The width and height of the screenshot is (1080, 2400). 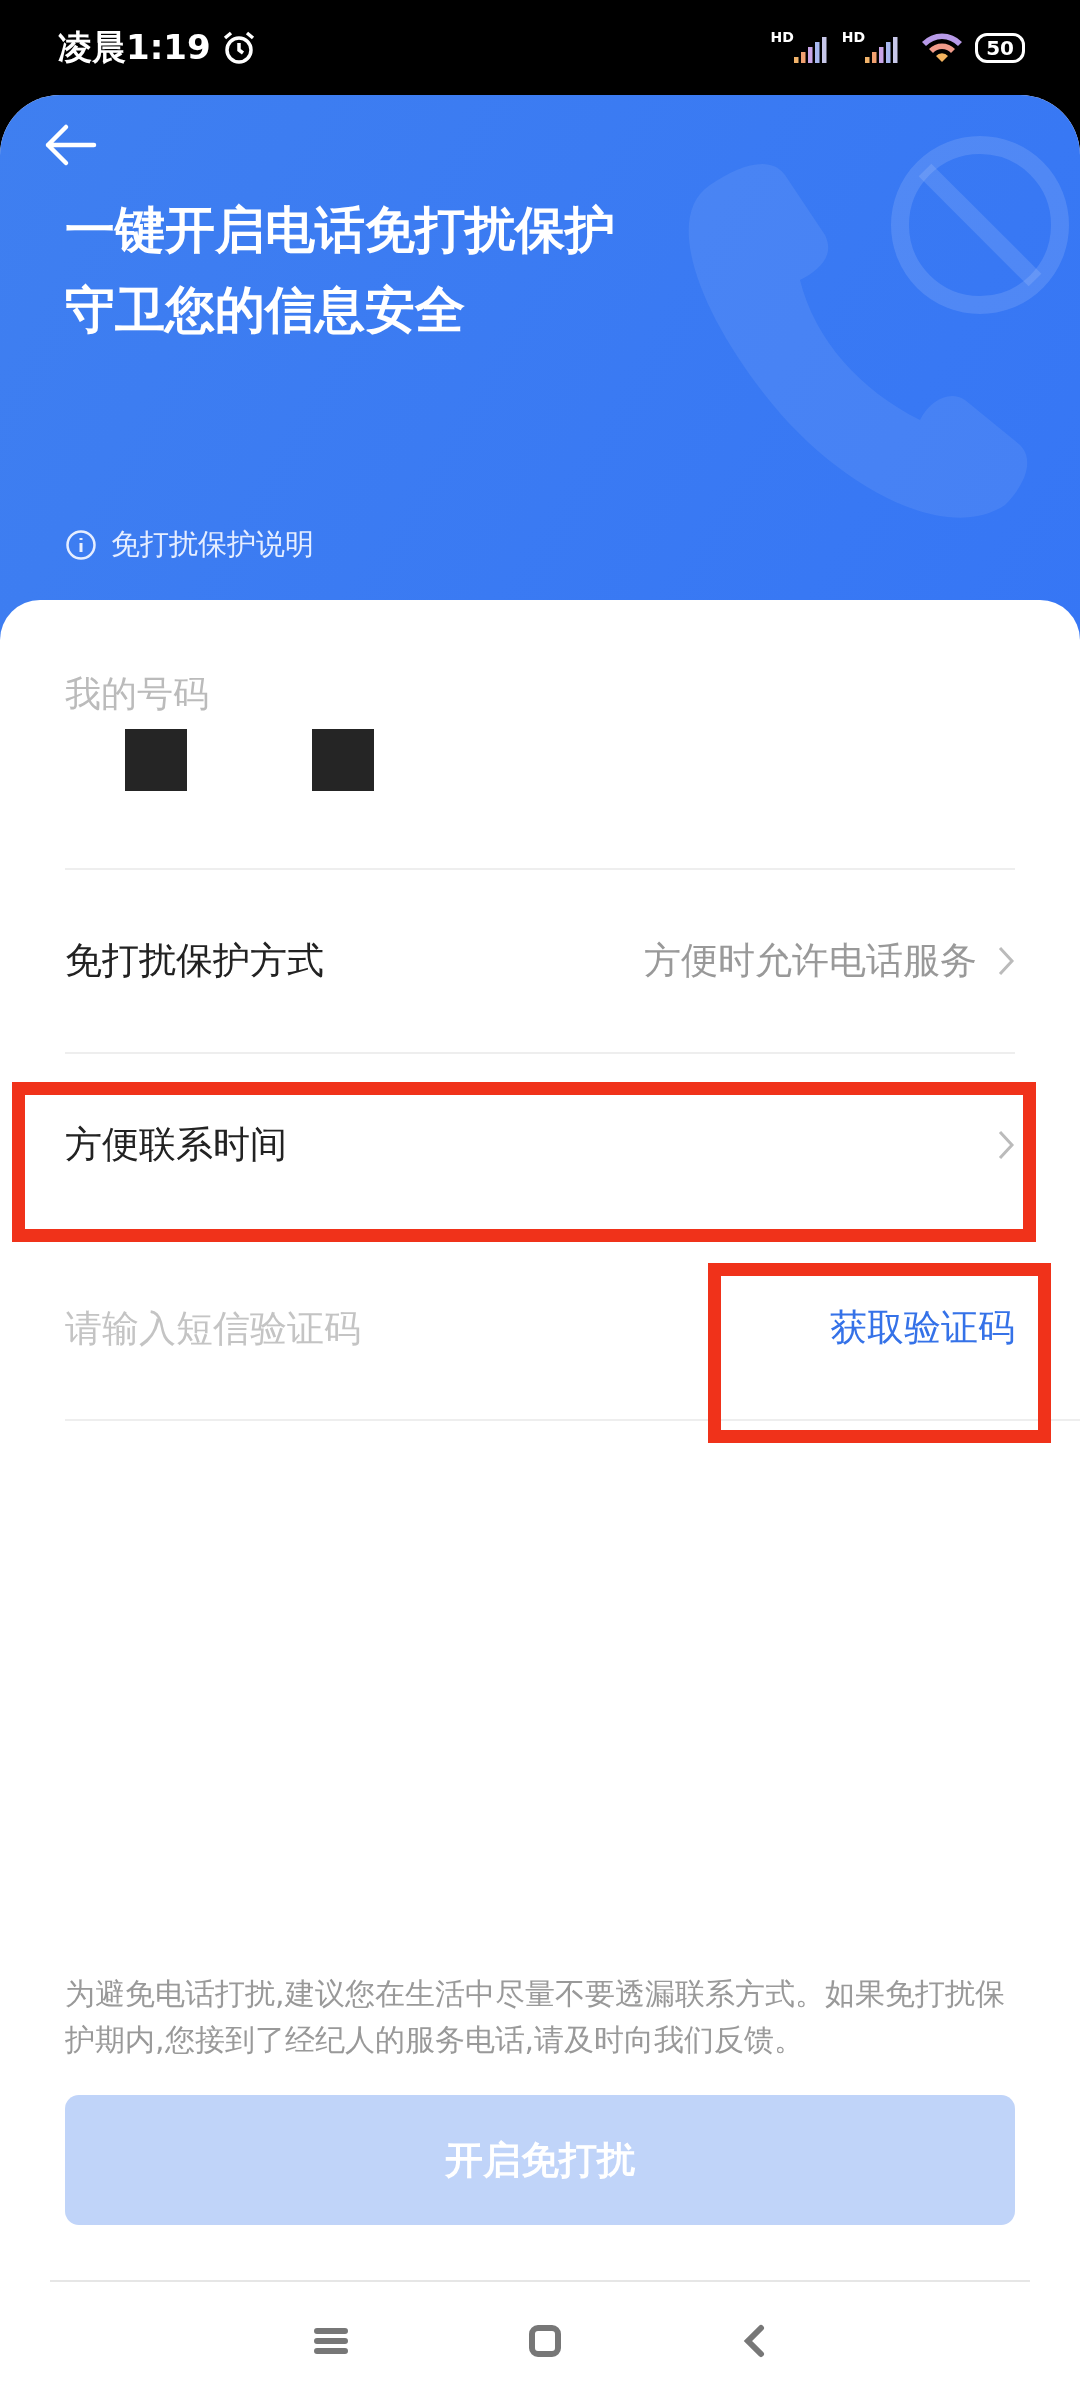 What do you see at coordinates (176, 1145) in the screenshot?
I see `row-label: 方便联系时间` at bounding box center [176, 1145].